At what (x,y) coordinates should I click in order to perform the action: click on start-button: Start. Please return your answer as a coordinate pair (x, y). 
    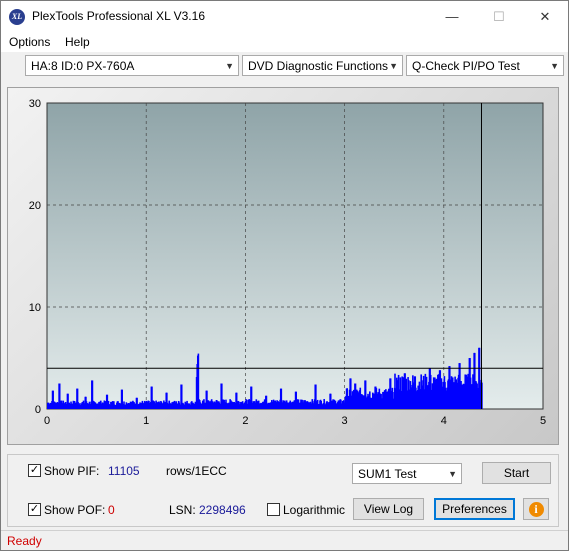
    Looking at the image, I should click on (516, 473).